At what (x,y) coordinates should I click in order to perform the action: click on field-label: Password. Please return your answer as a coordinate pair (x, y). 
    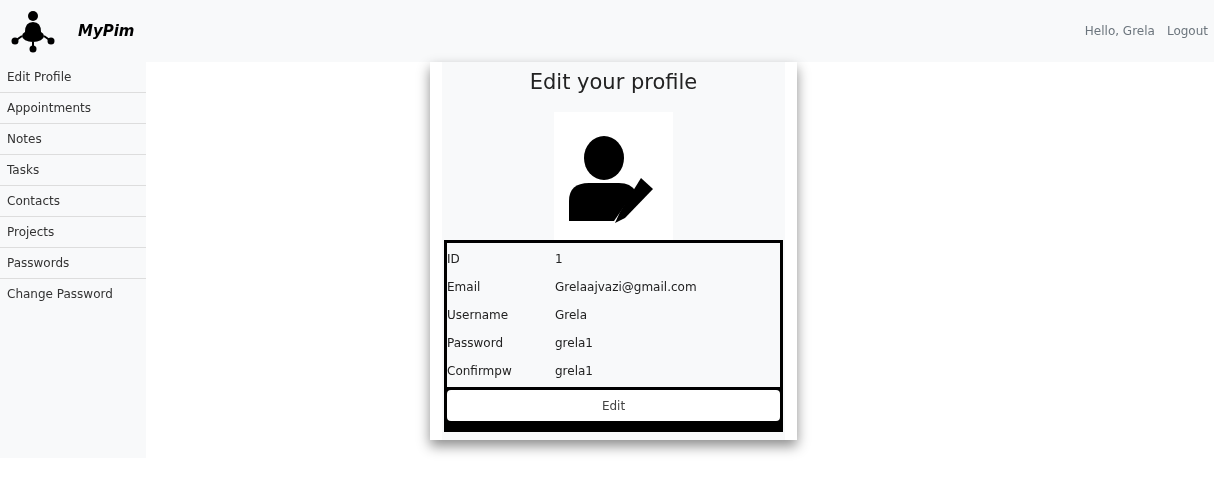
    Looking at the image, I should click on (476, 343).